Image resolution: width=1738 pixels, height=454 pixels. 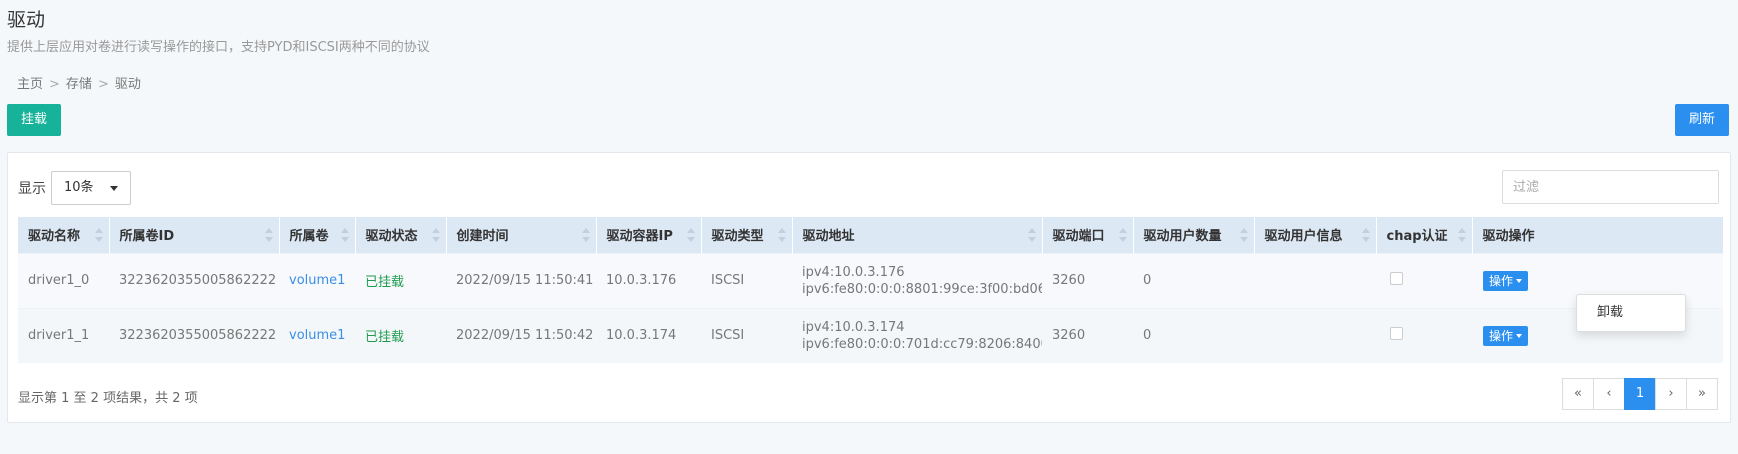 What do you see at coordinates (1088, 235) in the screenshot?
I see `col-driver-port: 驱动端口` at bounding box center [1088, 235].